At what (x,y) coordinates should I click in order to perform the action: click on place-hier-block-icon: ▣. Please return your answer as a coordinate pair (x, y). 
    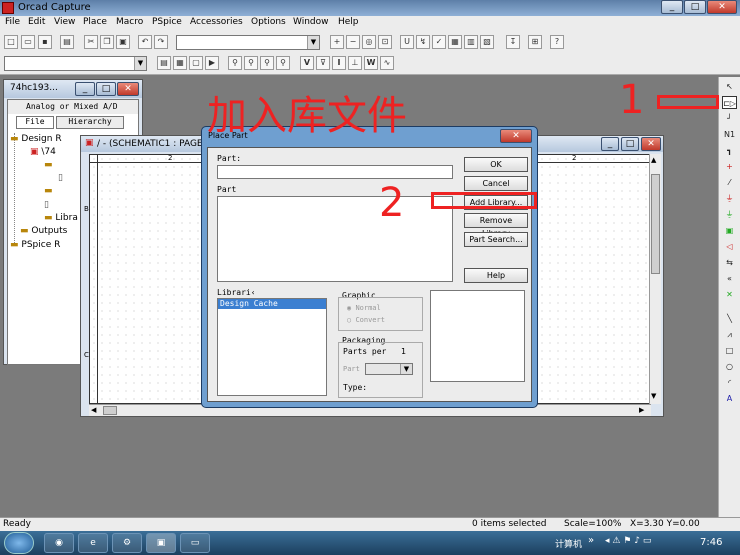
    Looking at the image, I should click on (729, 230).